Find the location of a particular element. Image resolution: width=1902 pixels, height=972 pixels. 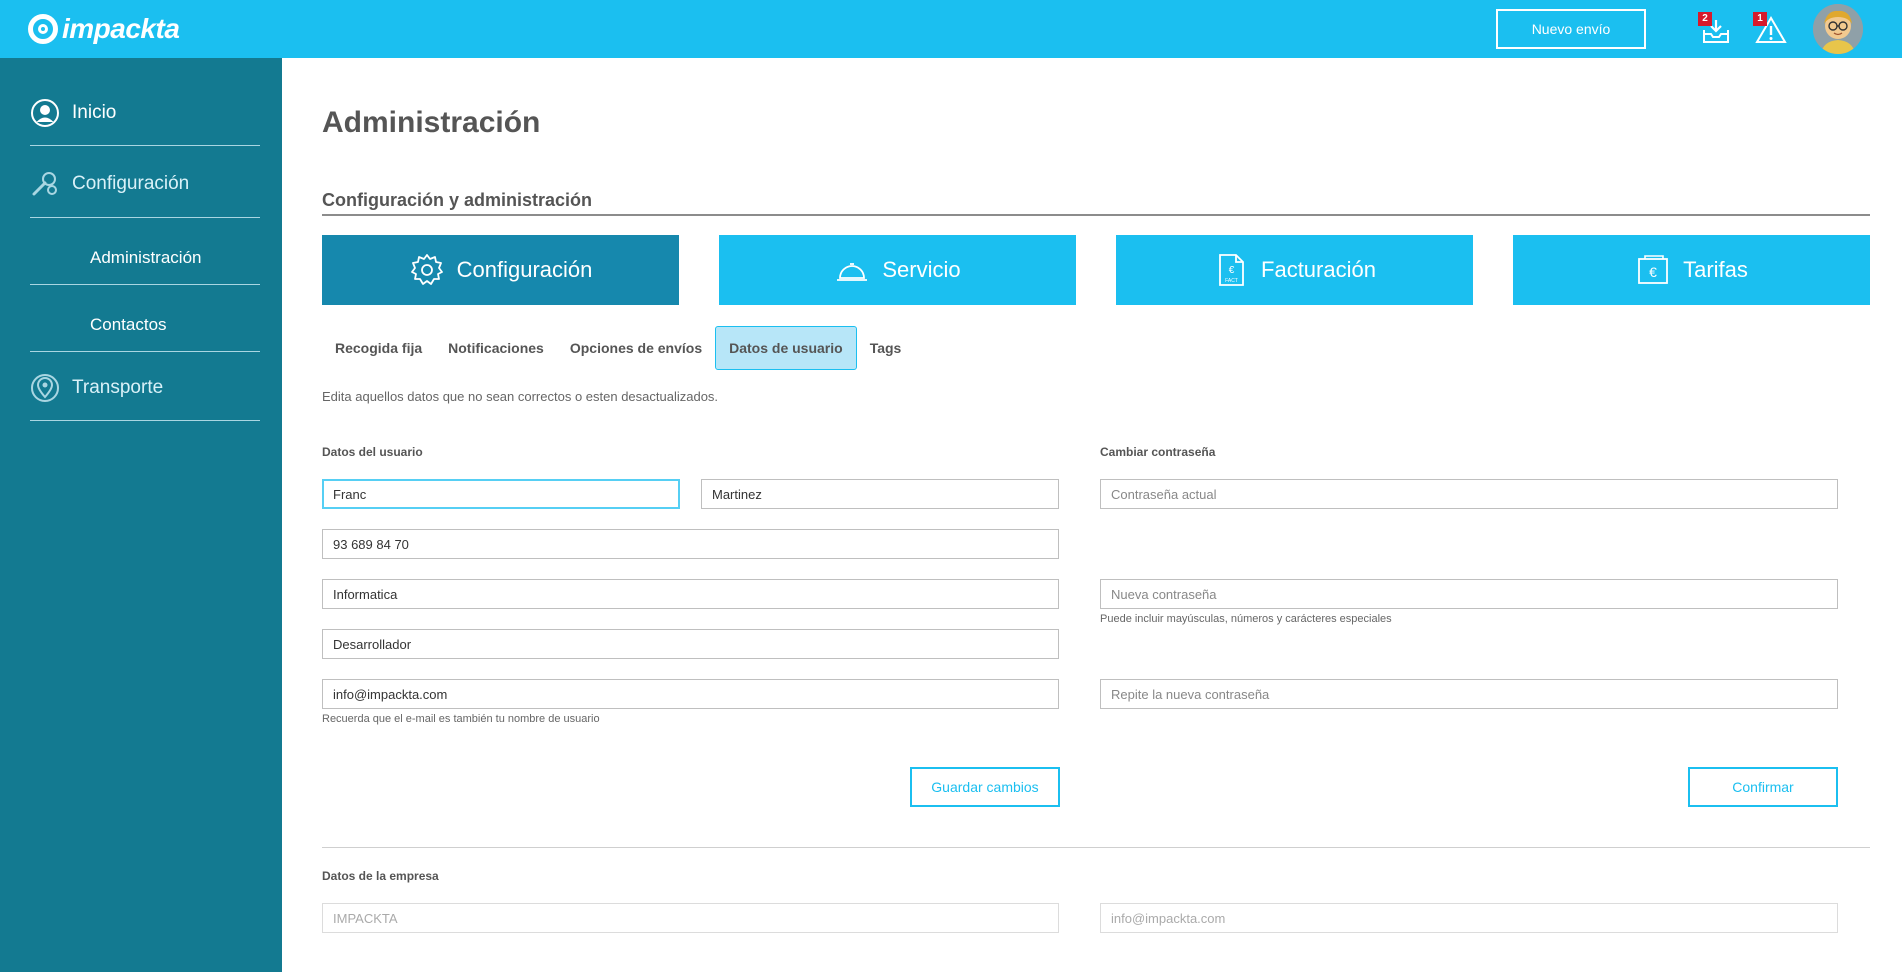

top-bar: impackta Nuevo envío 2 1 is located at coordinates (951, 29).